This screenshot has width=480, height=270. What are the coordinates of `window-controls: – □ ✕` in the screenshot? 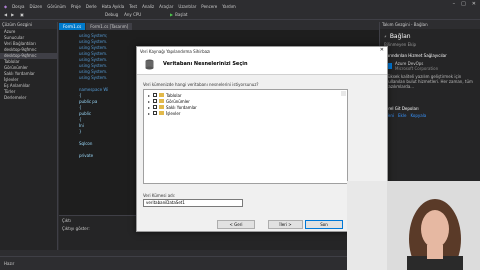 It's located at (464, 4).